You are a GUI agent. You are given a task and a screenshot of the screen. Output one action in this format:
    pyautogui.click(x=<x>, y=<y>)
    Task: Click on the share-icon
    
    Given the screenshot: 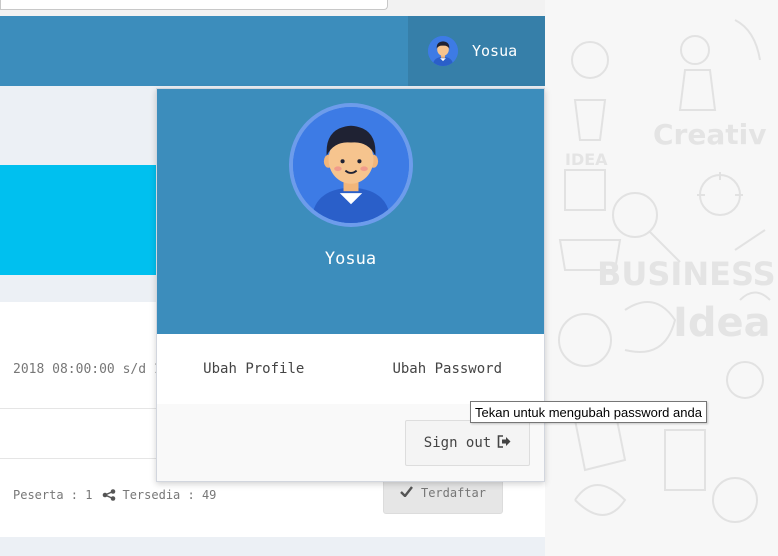 What is the action you would take?
    pyautogui.click(x=109, y=495)
    